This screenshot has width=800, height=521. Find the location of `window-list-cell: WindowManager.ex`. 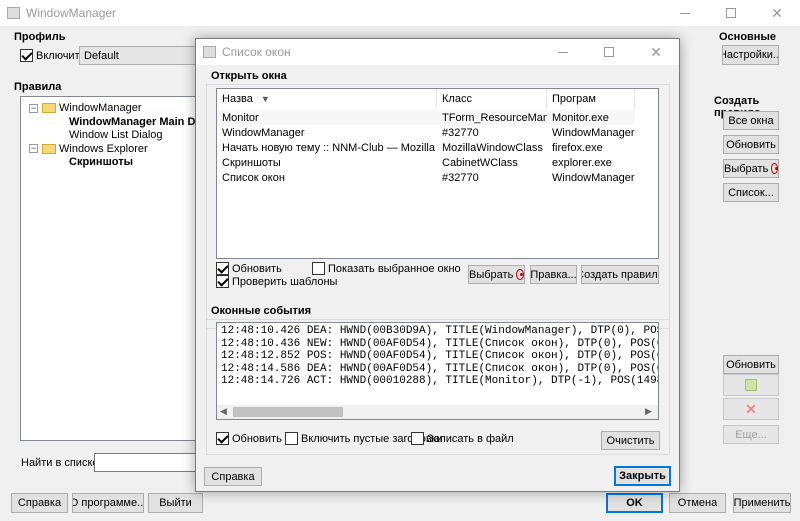

window-list-cell: WindowManager.ex is located at coordinates (593, 177).